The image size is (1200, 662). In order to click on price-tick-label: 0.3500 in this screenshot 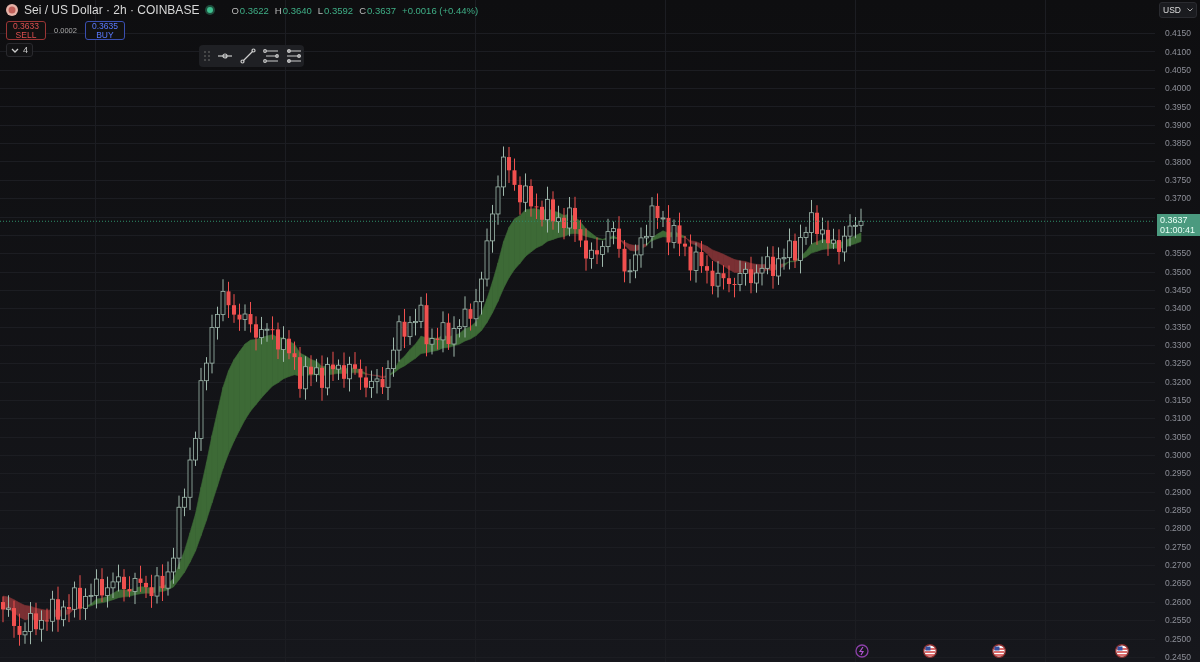, I will do `click(1178, 271)`.